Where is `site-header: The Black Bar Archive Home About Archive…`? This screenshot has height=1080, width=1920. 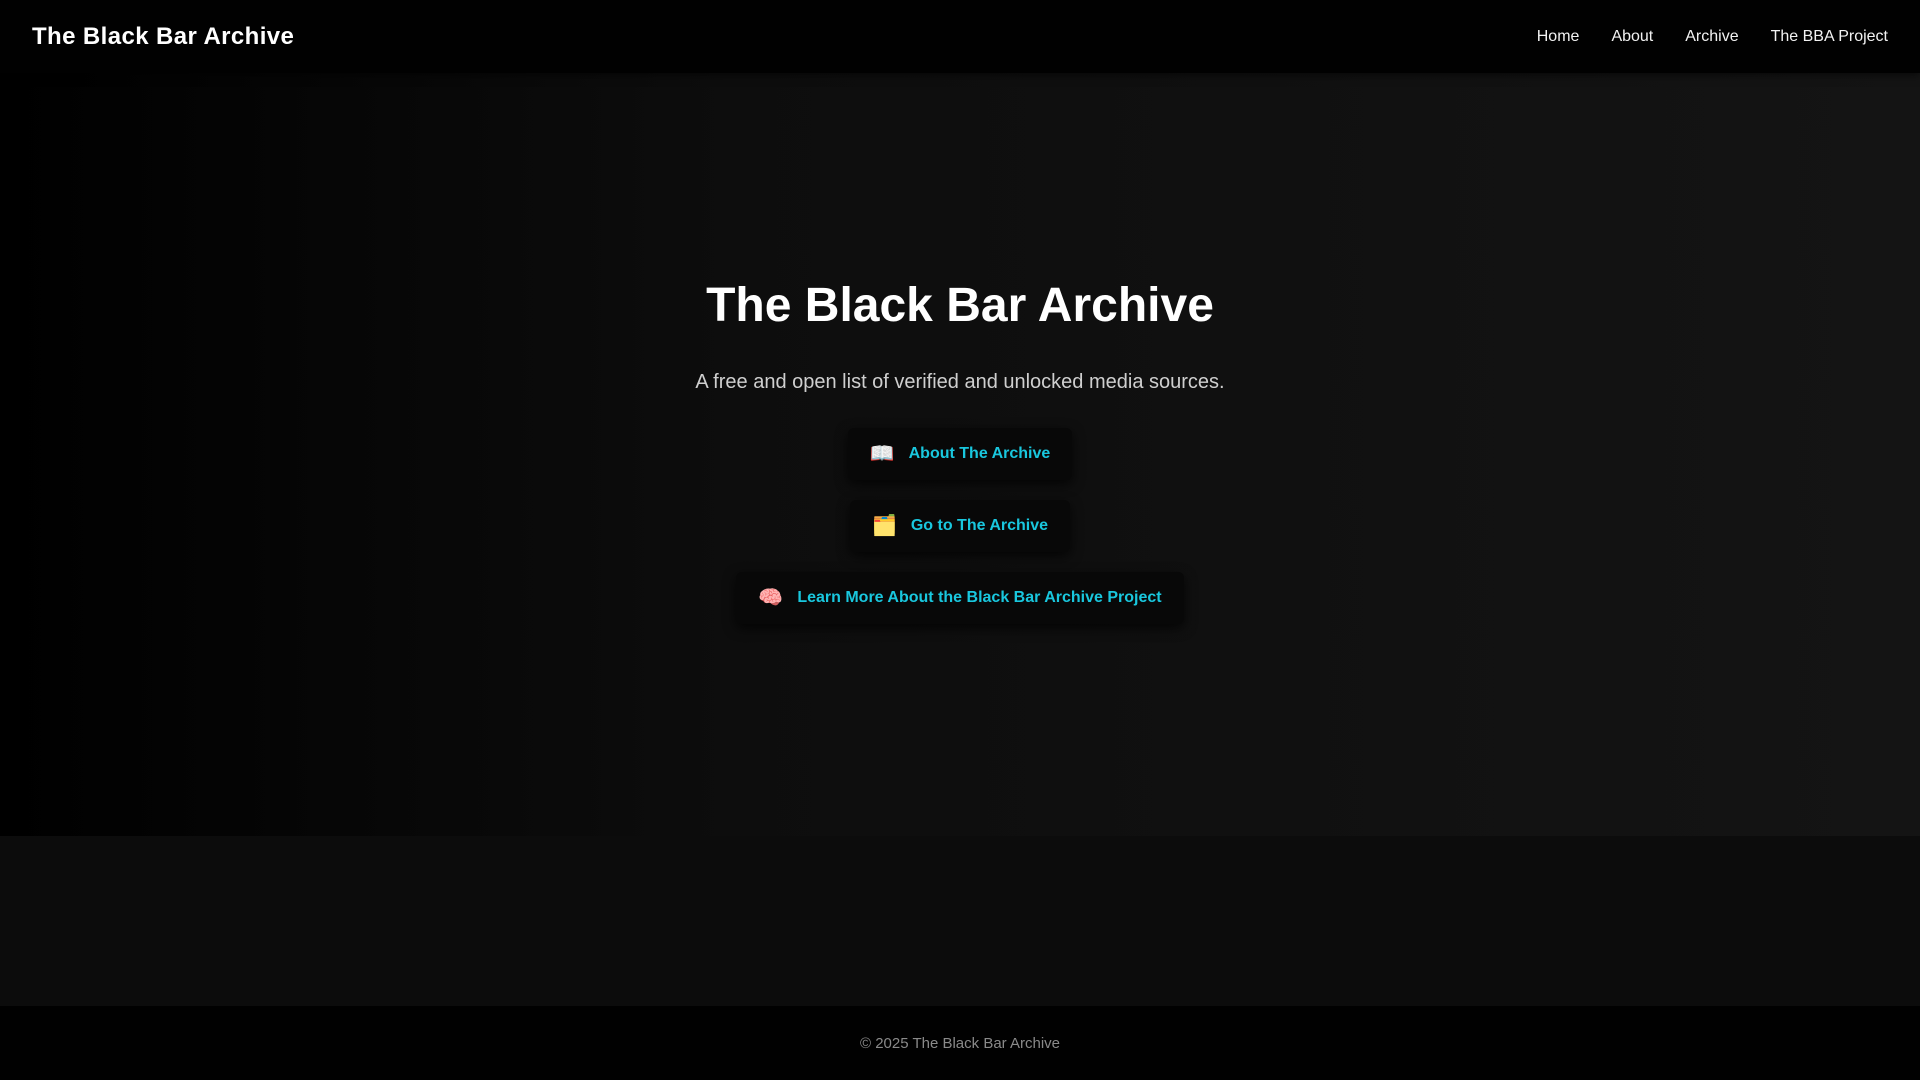
site-header: The Black Bar Archive Home About Archive… is located at coordinates (960, 36).